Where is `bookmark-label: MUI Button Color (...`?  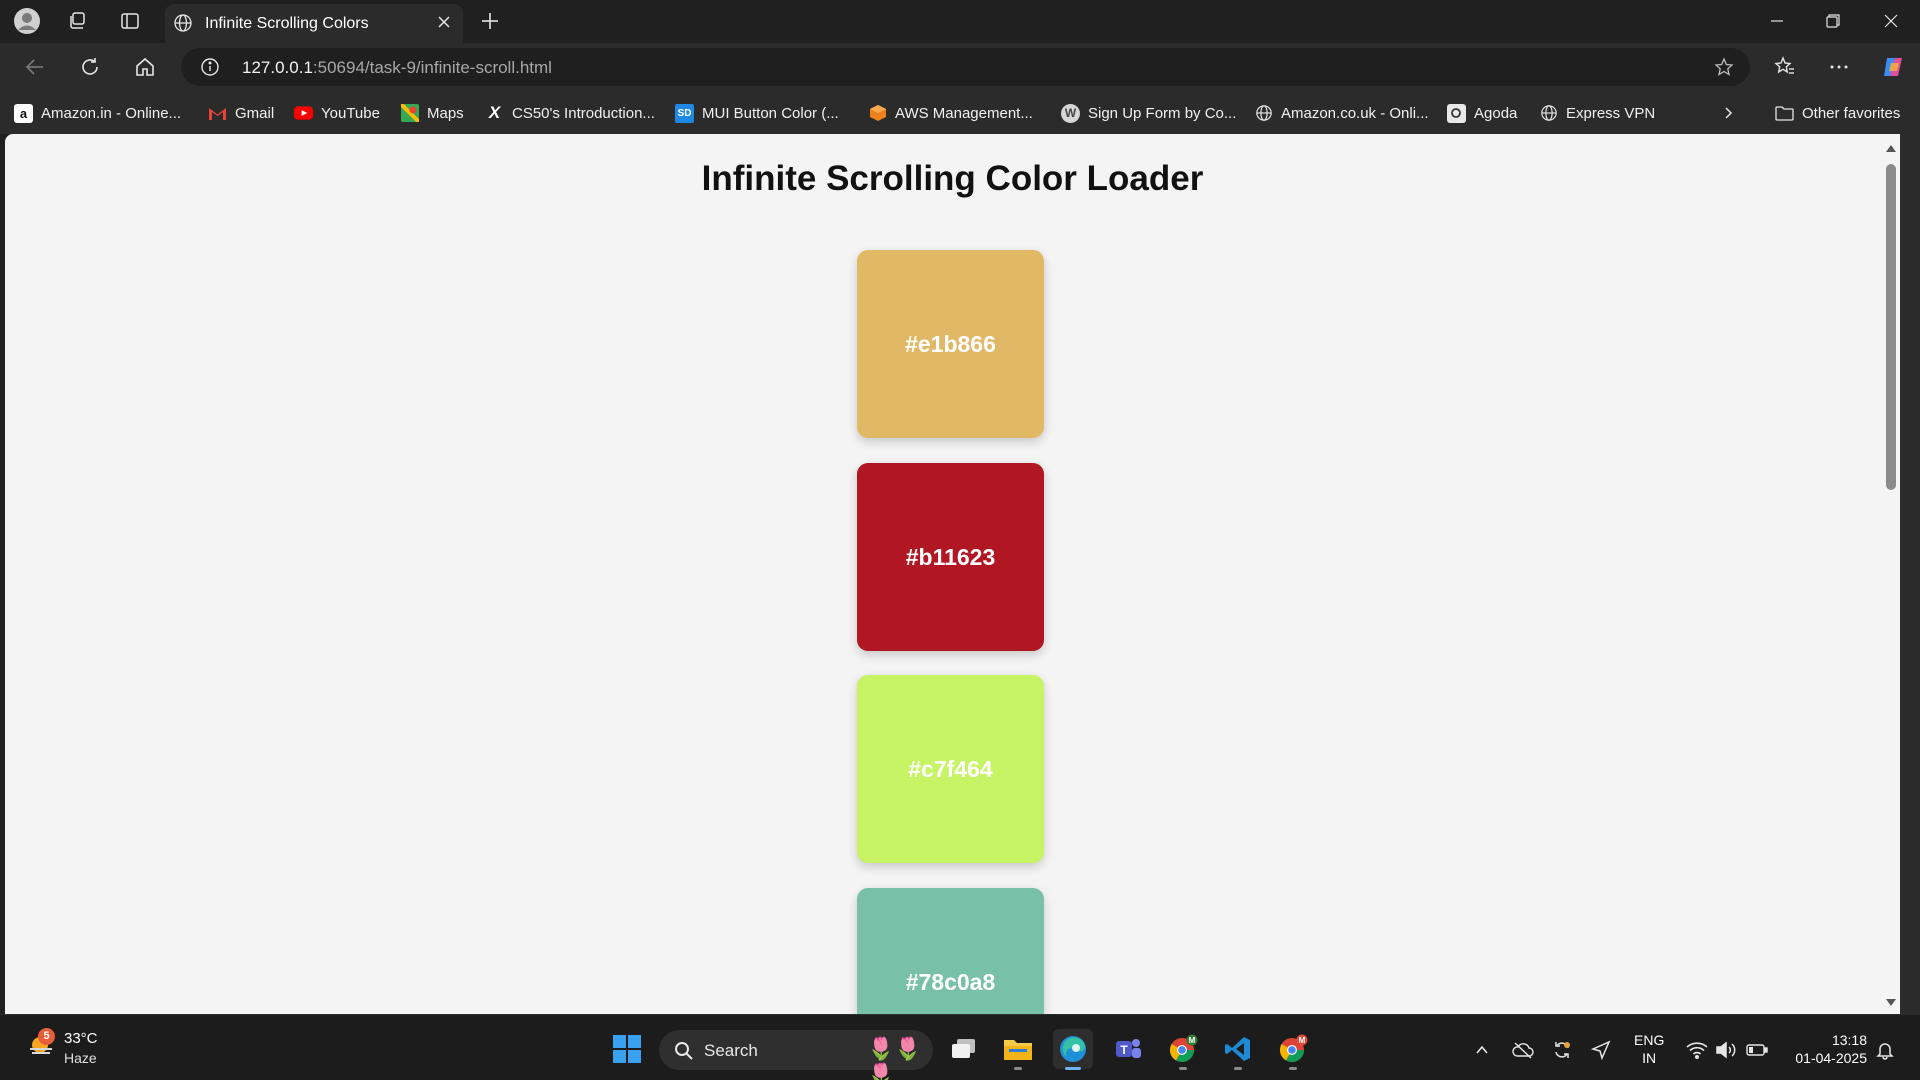
bookmark-label: MUI Button Color (... is located at coordinates (770, 113).